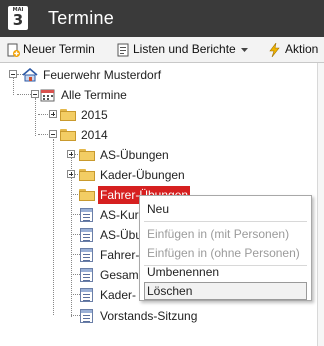 Image resolution: width=324 pixels, height=346 pixels. I want to click on tree-node-label: Kader-, so click(118, 294).